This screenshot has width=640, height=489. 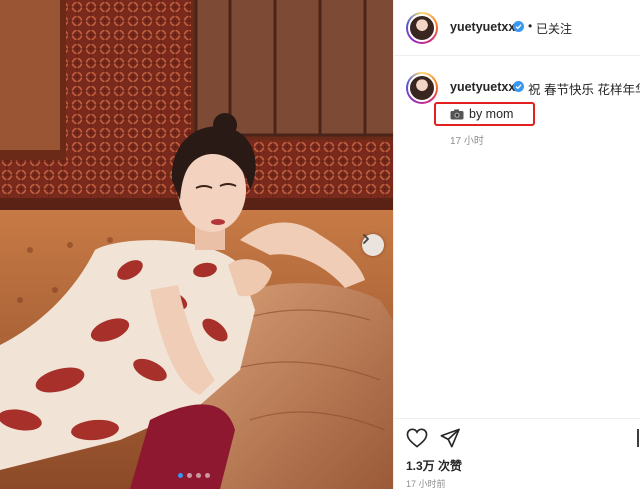 I want to click on post-actions: 1.3万 次赞 17 小时前, so click(x=517, y=453).